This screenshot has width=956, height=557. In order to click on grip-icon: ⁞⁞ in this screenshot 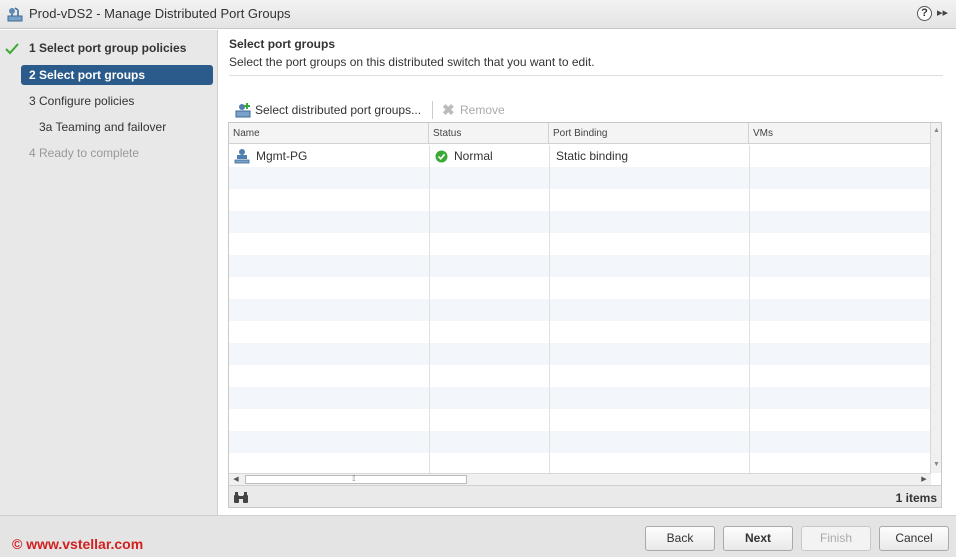, I will do `click(354, 478)`.